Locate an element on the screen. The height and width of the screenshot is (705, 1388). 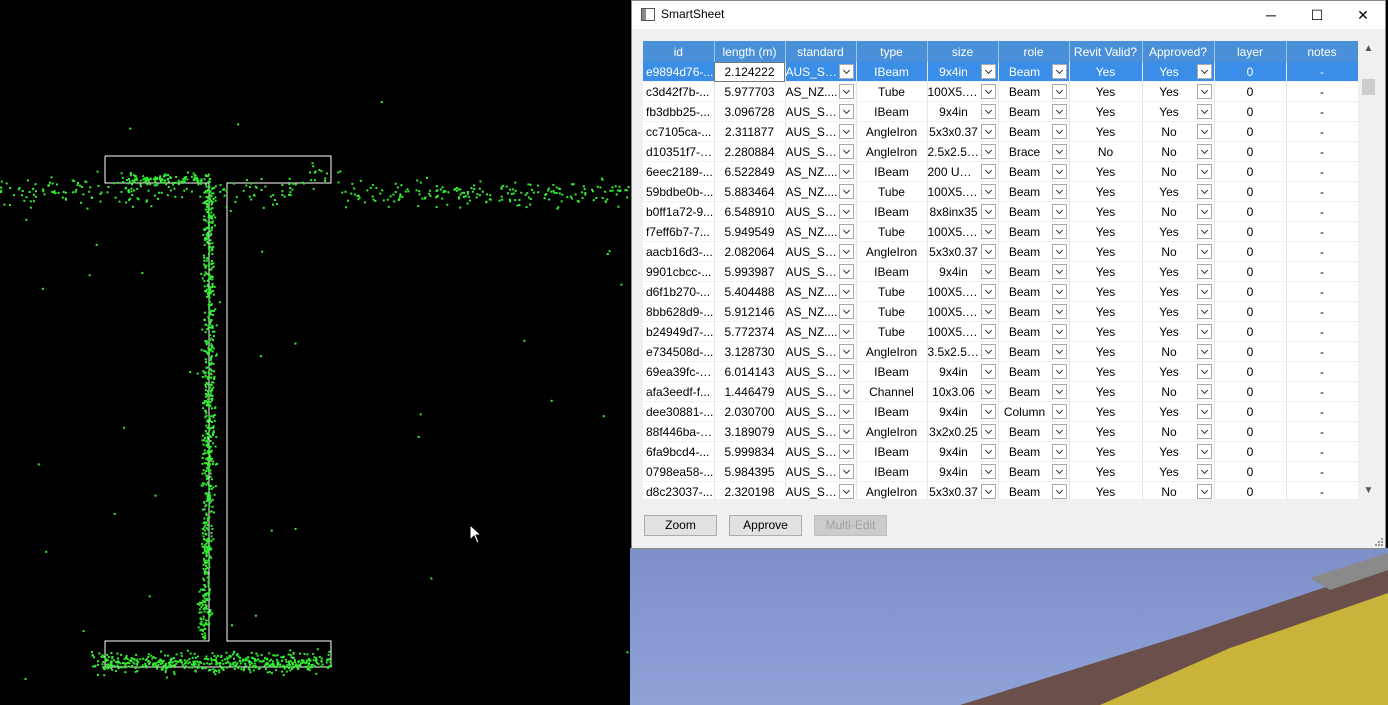
vertical-scrollbar: ▲ ▼ is located at coordinates (1368, 270).